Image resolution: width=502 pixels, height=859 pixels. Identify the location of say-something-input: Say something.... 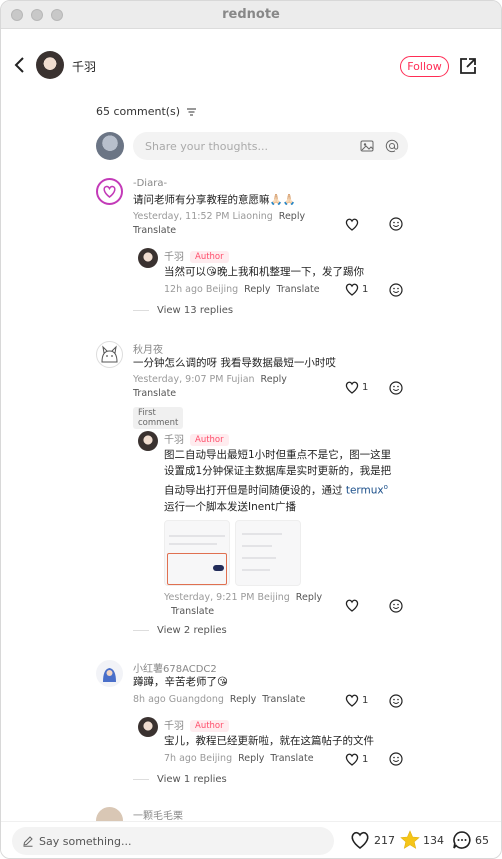
(173, 841).